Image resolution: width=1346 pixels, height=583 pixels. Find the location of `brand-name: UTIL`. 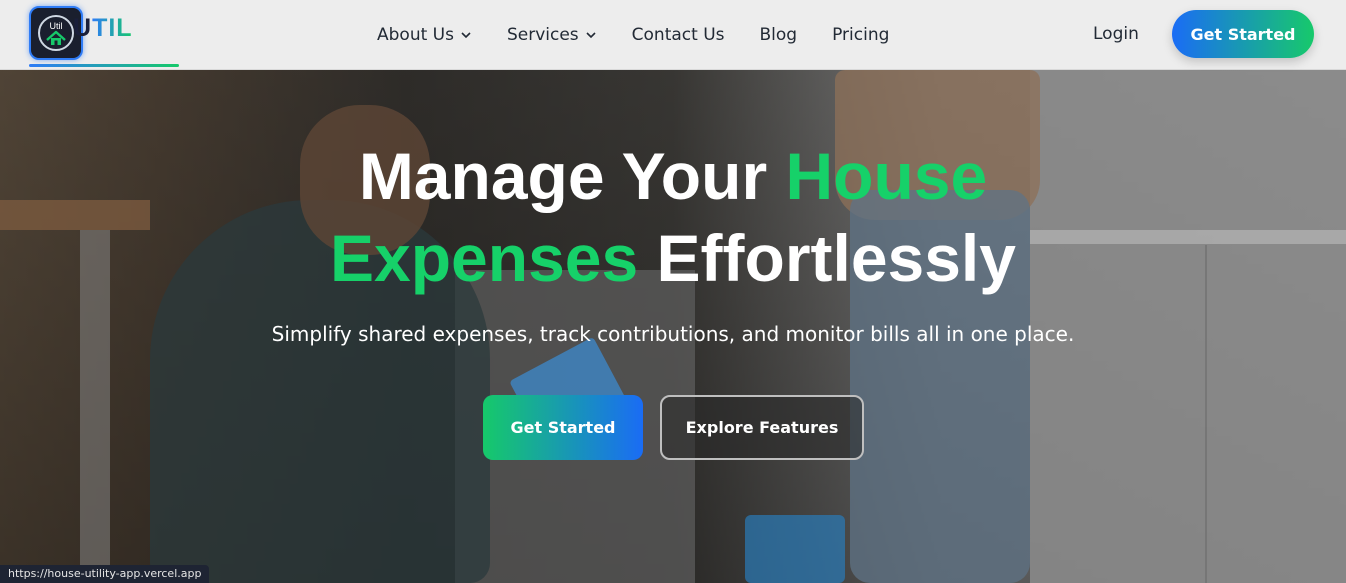

brand-name: UTIL is located at coordinates (103, 28).